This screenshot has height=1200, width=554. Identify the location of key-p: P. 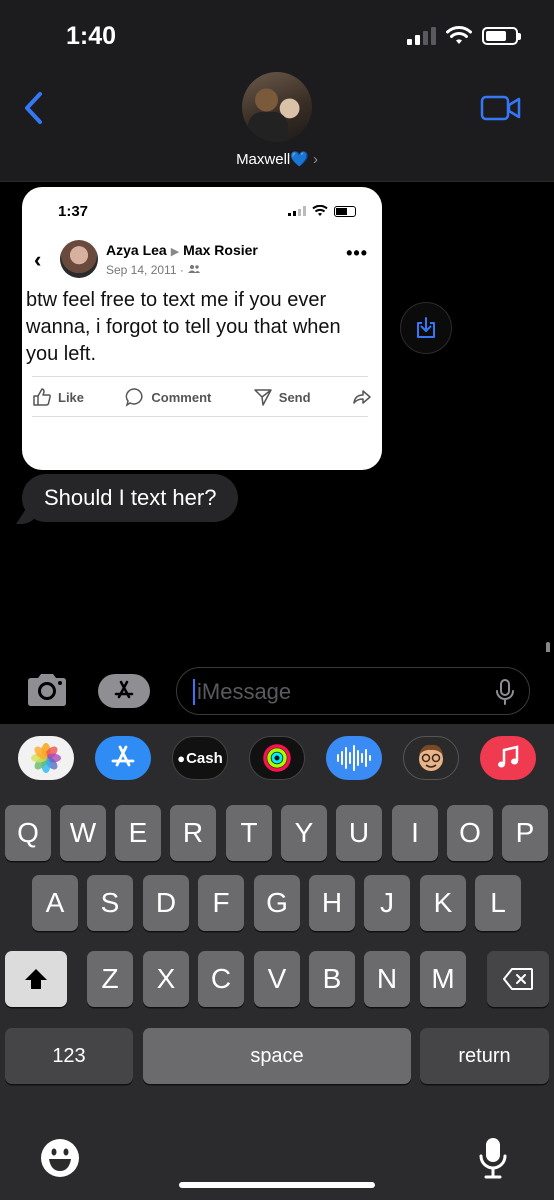
(525, 833).